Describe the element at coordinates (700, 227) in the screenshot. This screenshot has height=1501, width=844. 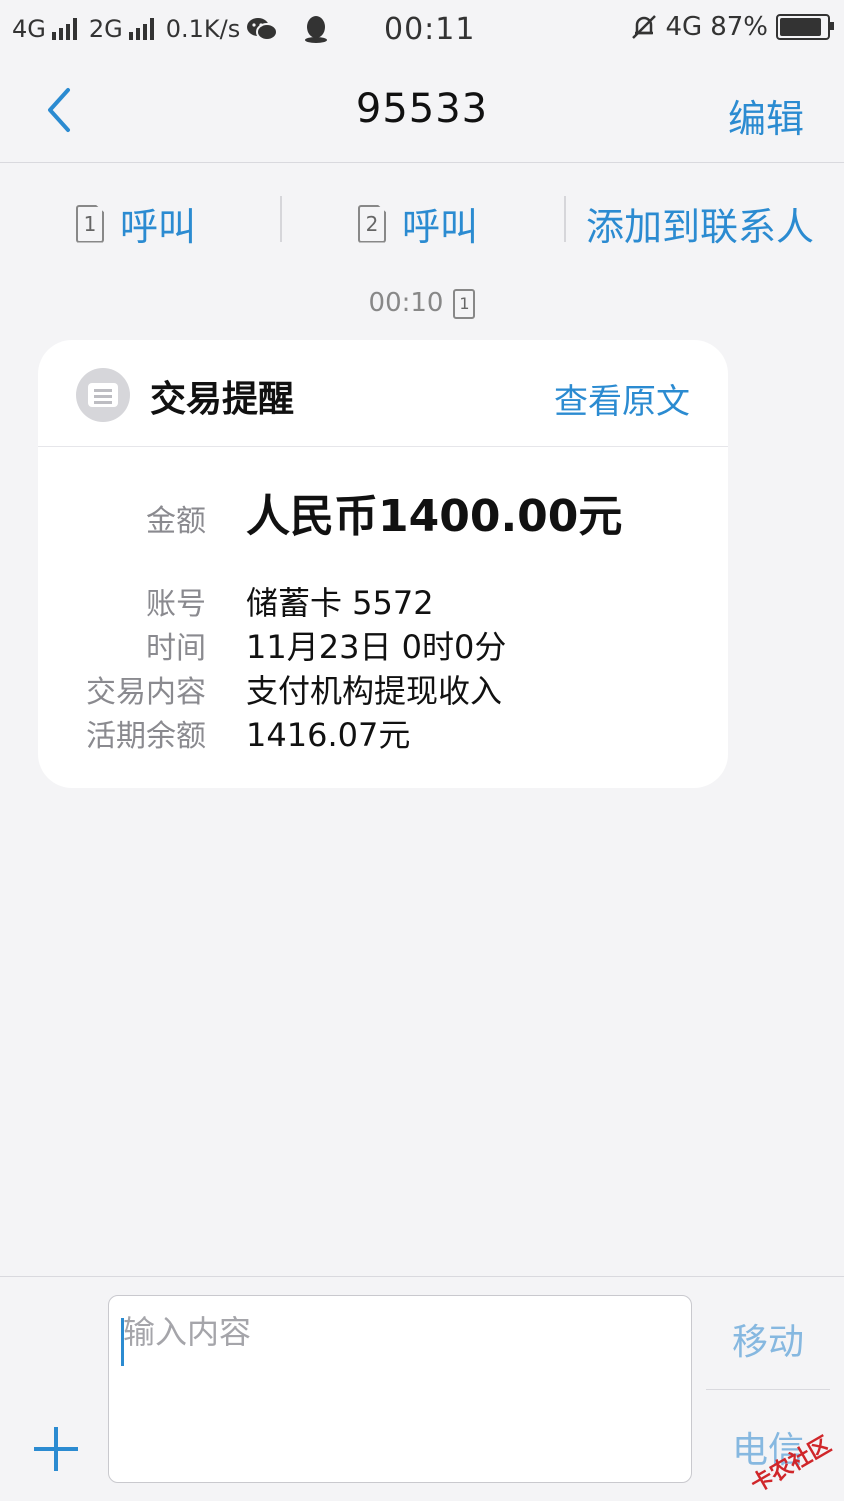
I see `add-contact-label: 添加到联系人` at that location.